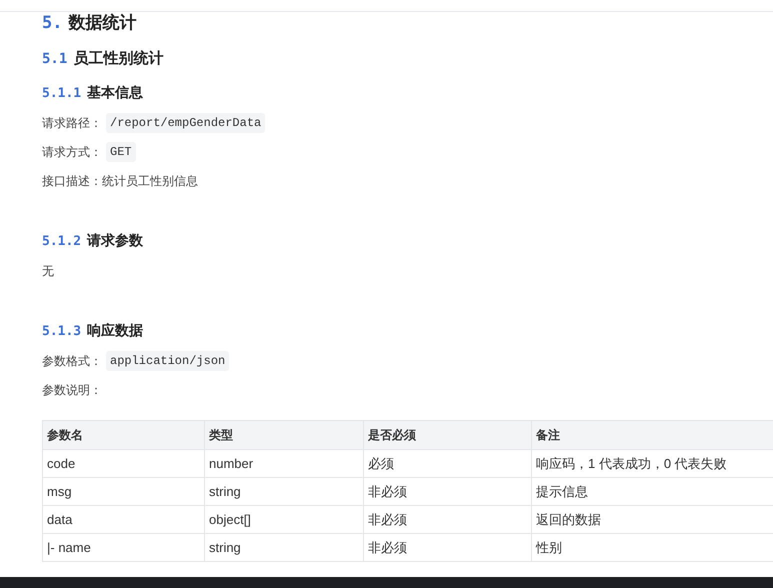 This screenshot has height=588, width=773. I want to click on subsection-heading: 5.1.1 基本信息, so click(93, 93).